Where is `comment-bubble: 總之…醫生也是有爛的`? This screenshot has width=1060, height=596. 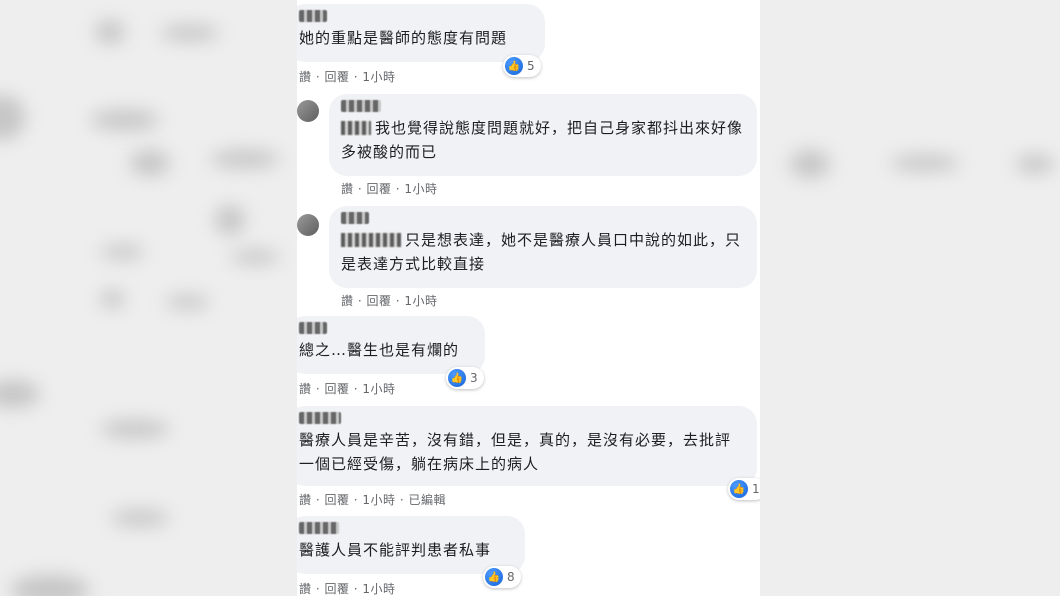 comment-bubble: 總之…醫生也是有爛的 is located at coordinates (391, 345).